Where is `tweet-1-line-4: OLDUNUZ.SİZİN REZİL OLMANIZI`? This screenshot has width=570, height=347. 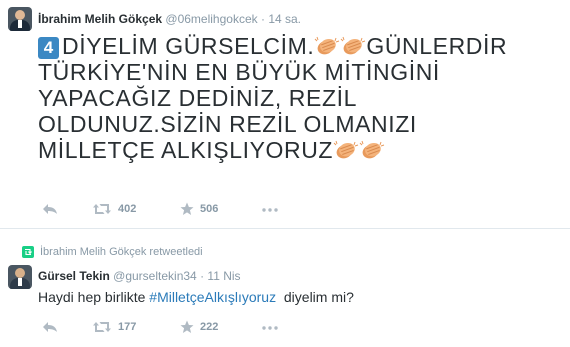
tweet-1-line-4: OLDUNUZ.SİZİN REZİL OLMANIZI is located at coordinates (227, 124).